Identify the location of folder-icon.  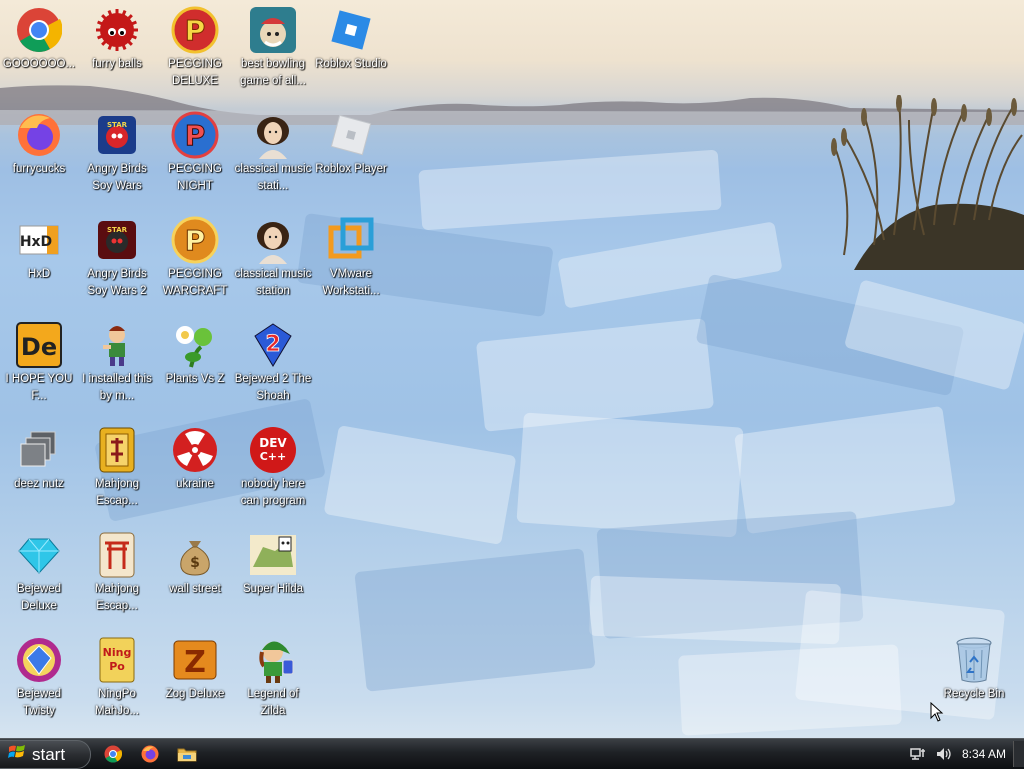
(187, 755).